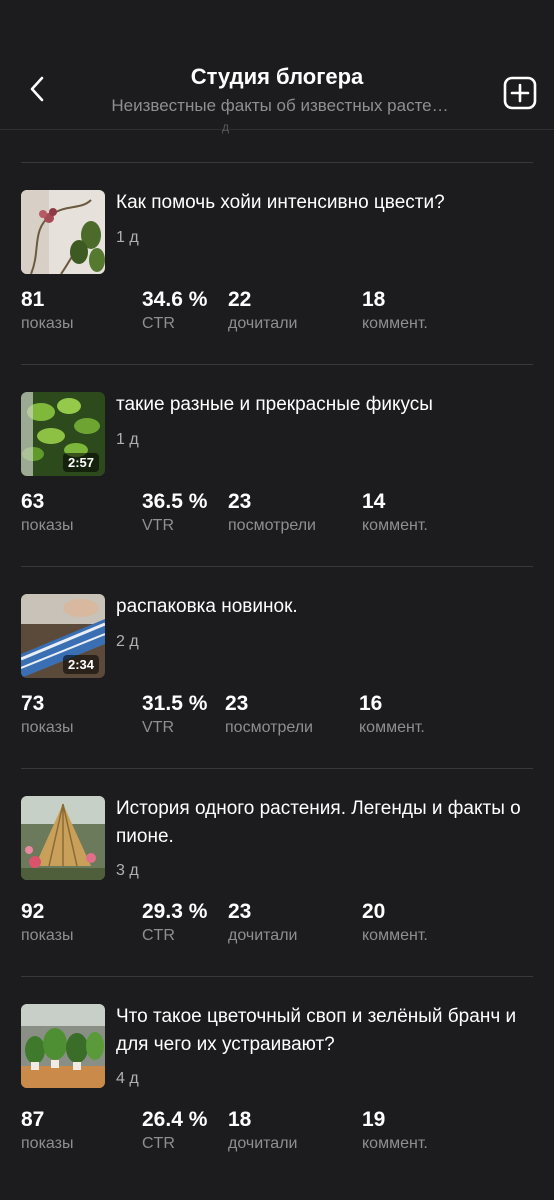 The width and height of the screenshot is (554, 1200). I want to click on stat-views: 81 показы, so click(47, 310).